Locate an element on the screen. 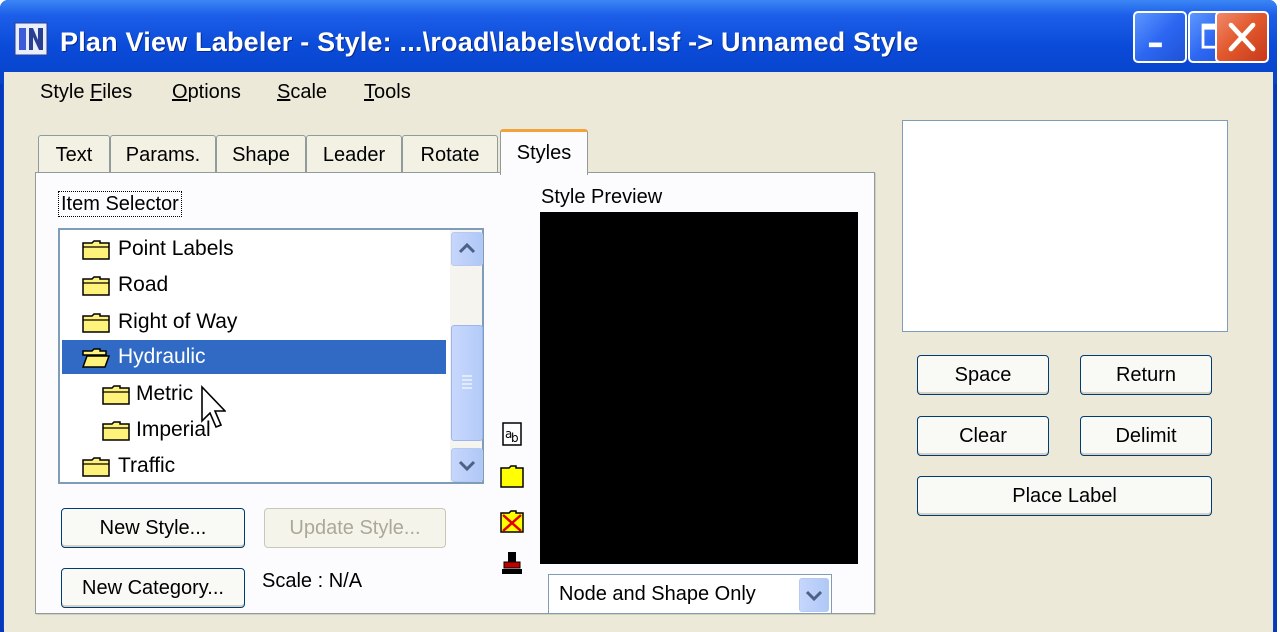  delimit-button: Delimit is located at coordinates (1146, 436).